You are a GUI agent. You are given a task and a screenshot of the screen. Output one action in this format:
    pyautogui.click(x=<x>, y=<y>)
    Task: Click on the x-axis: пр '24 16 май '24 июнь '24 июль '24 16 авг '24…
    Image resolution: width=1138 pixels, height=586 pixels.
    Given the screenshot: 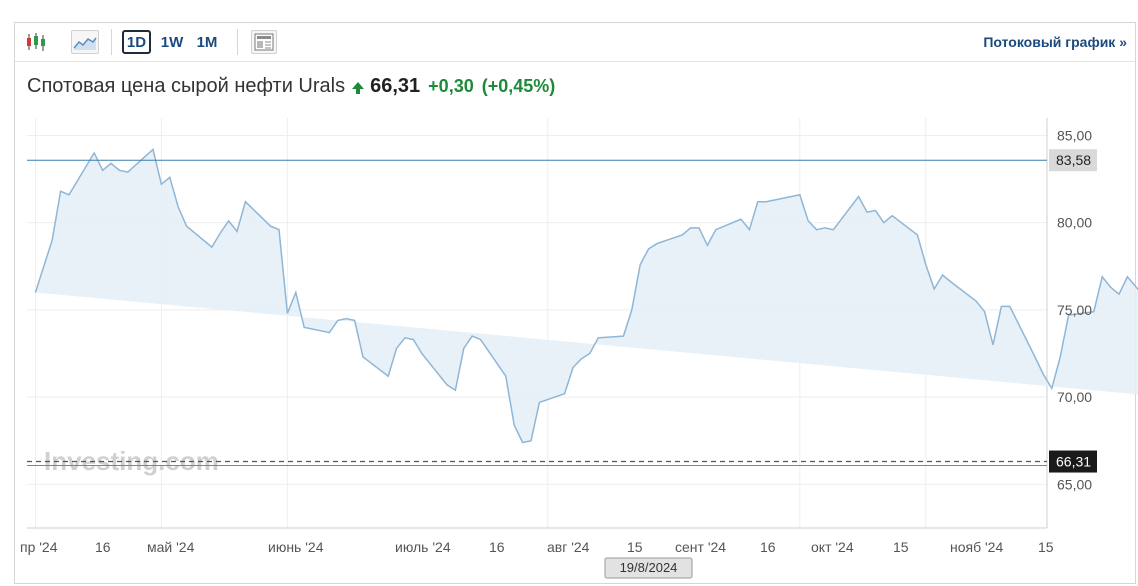 What is the action you would take?
    pyautogui.click(x=537, y=547)
    